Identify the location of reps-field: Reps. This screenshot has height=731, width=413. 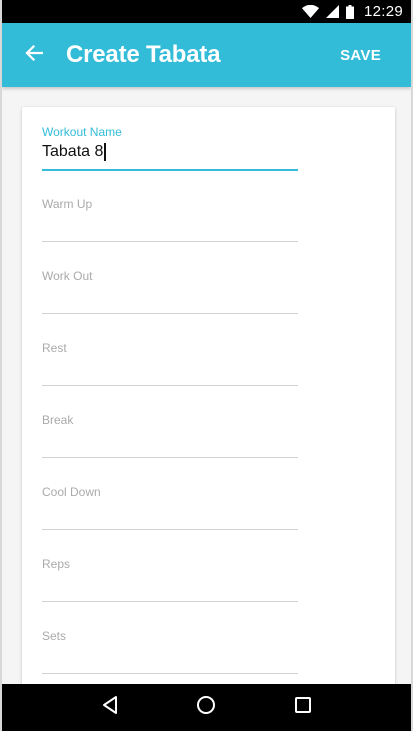
(170, 591).